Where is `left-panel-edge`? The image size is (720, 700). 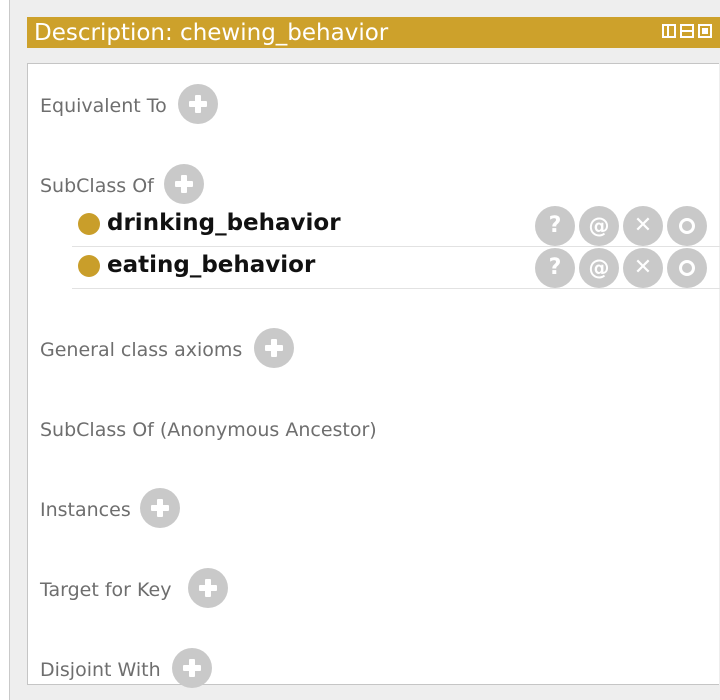 left-panel-edge is located at coordinates (5, 350).